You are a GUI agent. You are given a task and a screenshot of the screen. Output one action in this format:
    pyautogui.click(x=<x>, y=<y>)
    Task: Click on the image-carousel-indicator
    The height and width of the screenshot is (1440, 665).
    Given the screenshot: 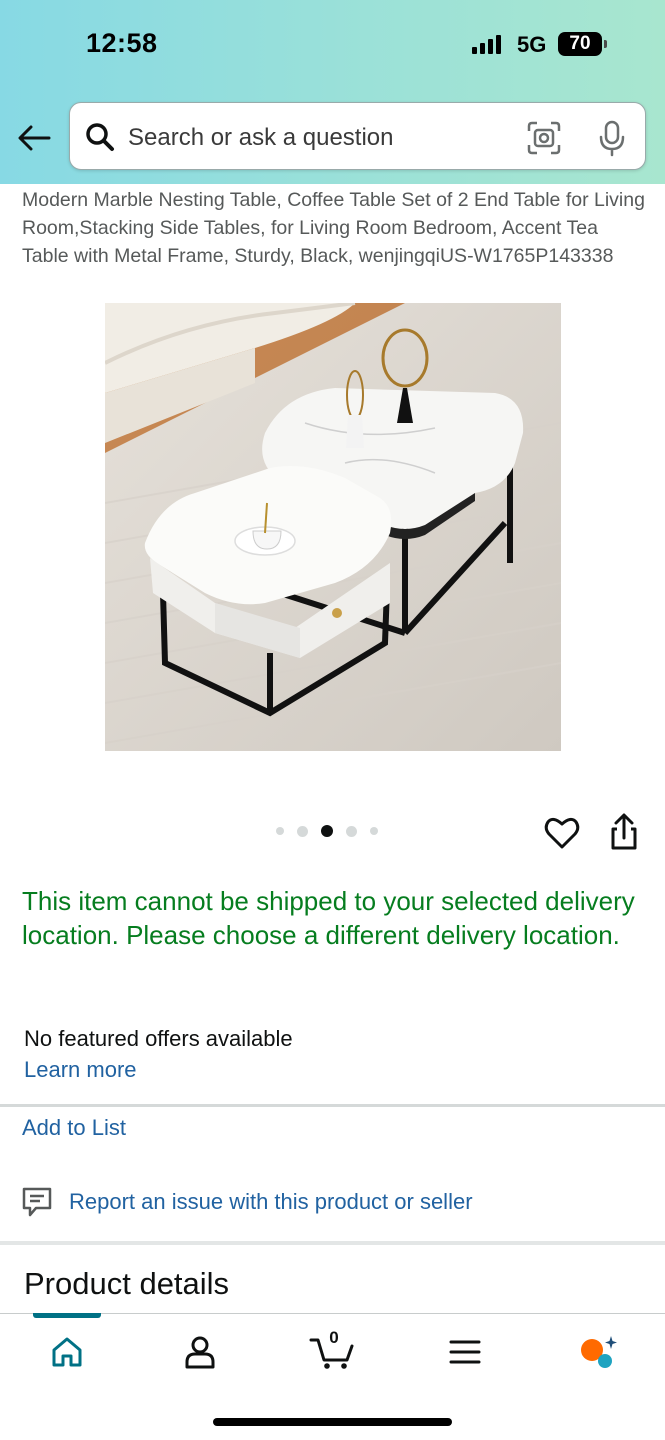 What is the action you would take?
    pyautogui.click(x=327, y=831)
    